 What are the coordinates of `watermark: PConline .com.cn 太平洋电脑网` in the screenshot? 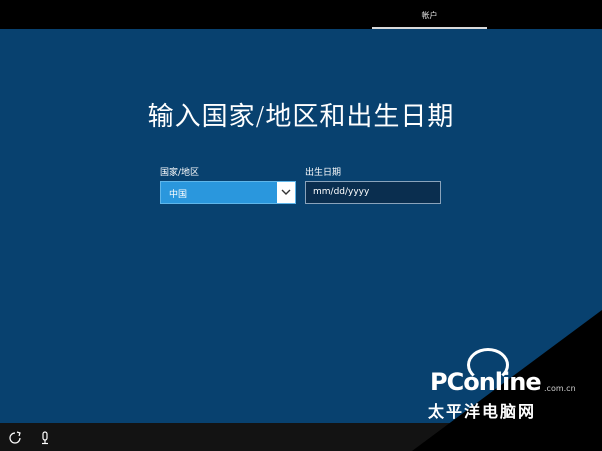 It's located at (507, 380).